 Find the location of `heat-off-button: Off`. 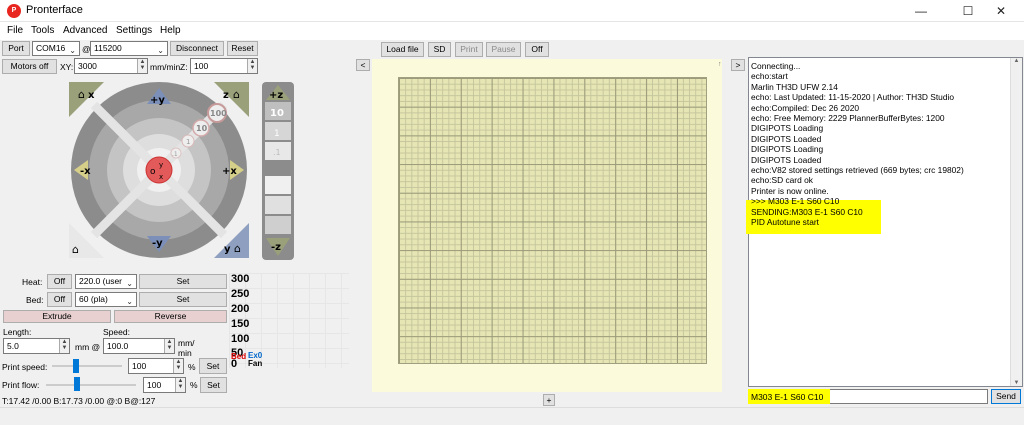

heat-off-button: Off is located at coordinates (59, 281).